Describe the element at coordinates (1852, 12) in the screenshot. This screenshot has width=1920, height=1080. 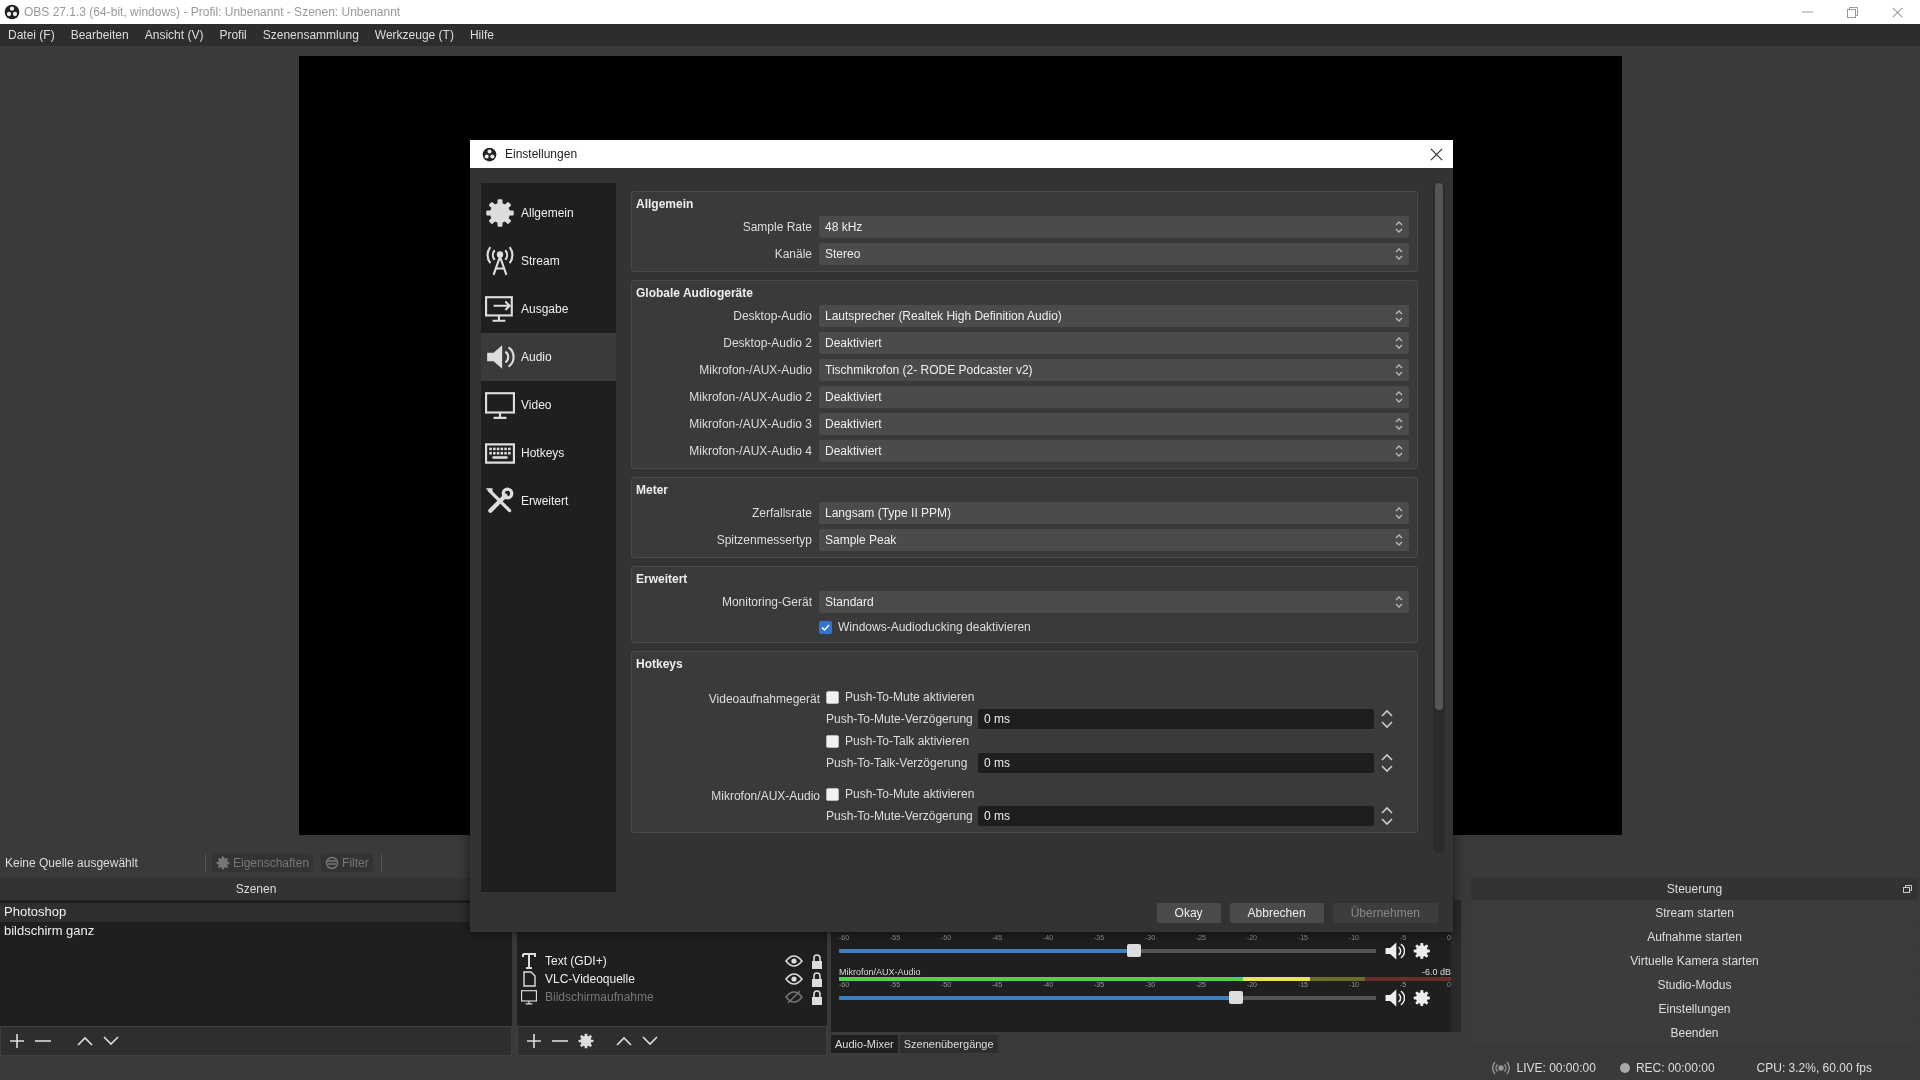
I see `restore-icon` at that location.